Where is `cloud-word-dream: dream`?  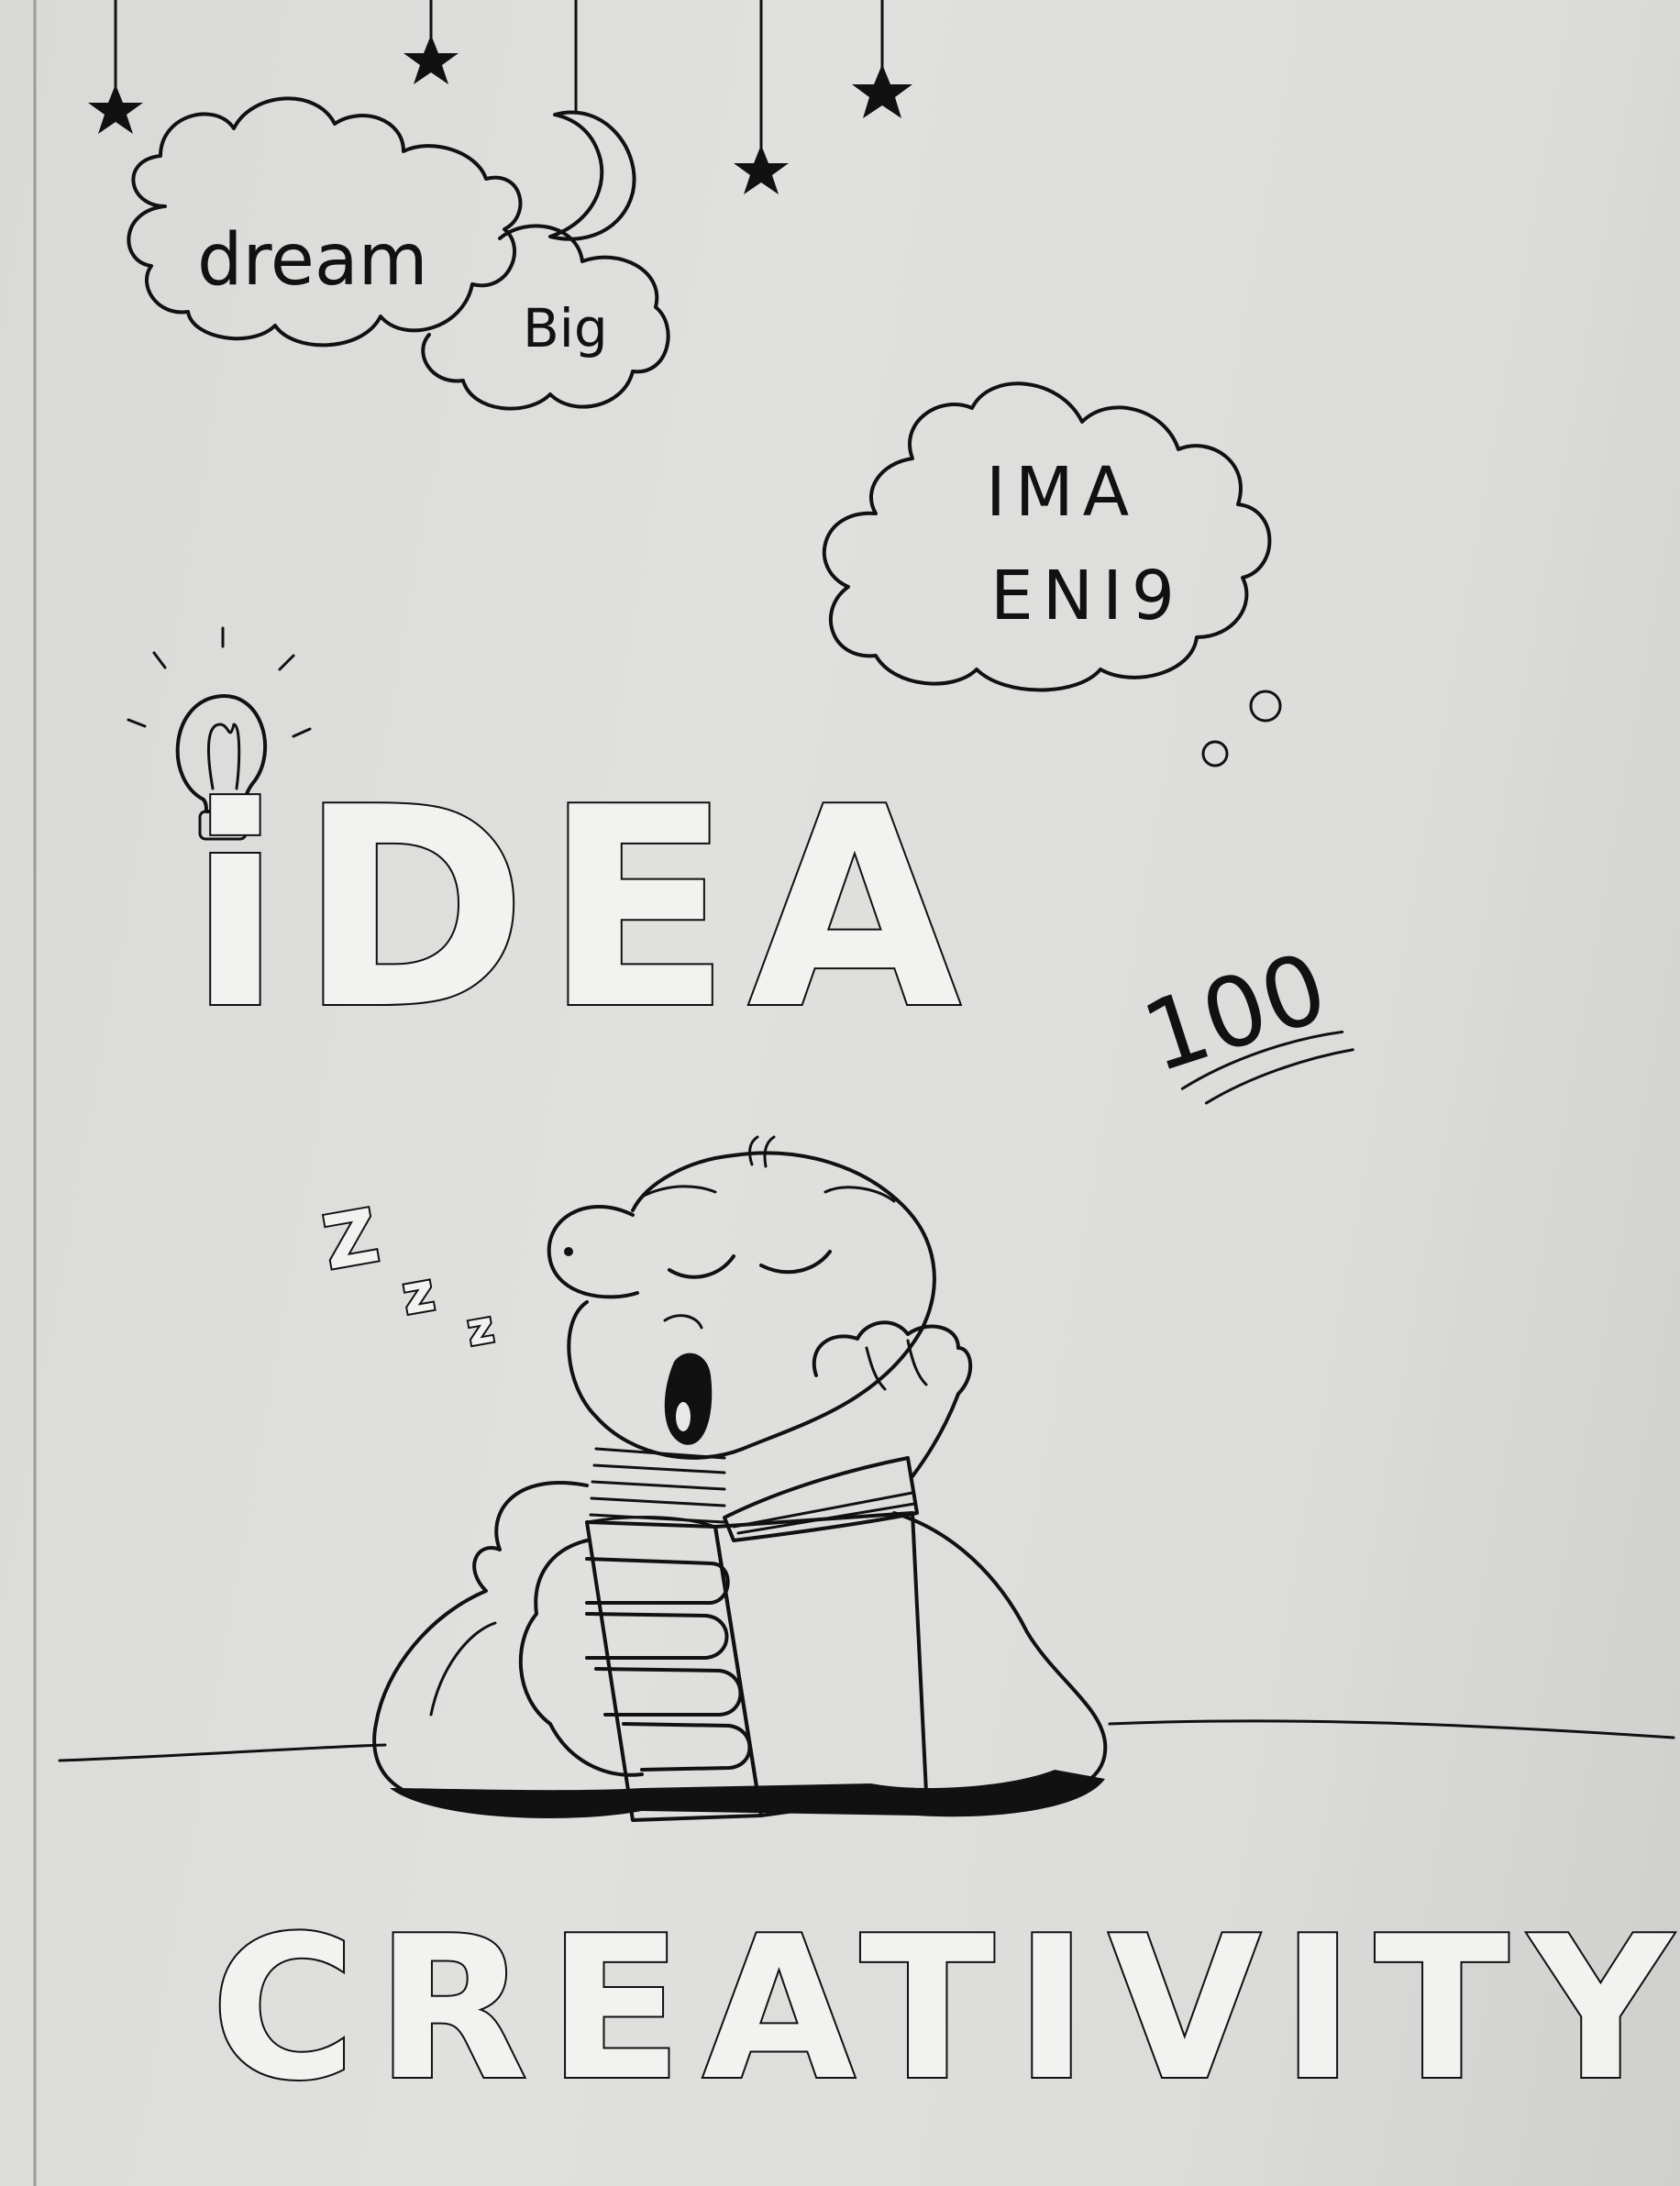
cloud-word-dream: dream is located at coordinates (312, 260).